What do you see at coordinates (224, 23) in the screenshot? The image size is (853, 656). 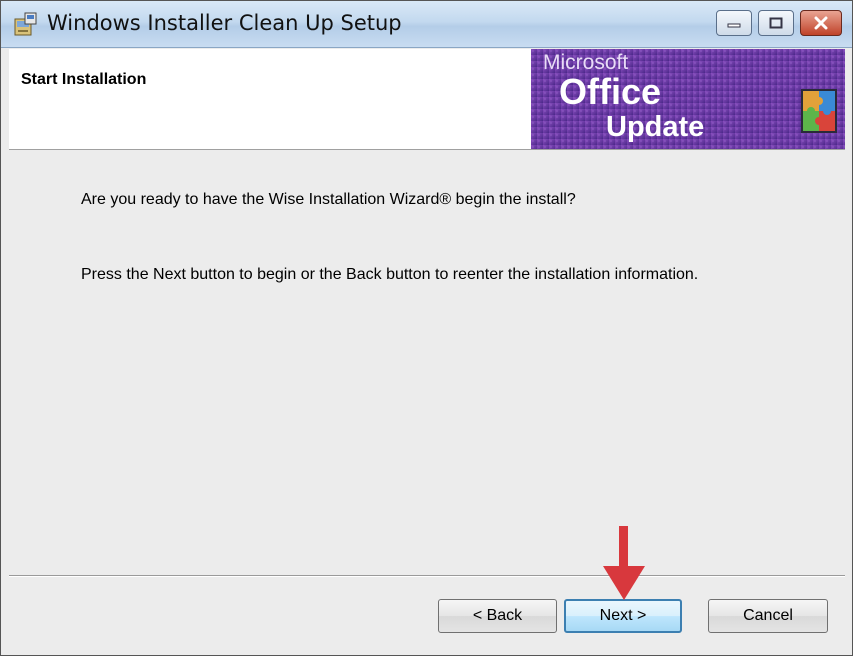 I see `window-title: Windows Installer Clean Up Setup` at bounding box center [224, 23].